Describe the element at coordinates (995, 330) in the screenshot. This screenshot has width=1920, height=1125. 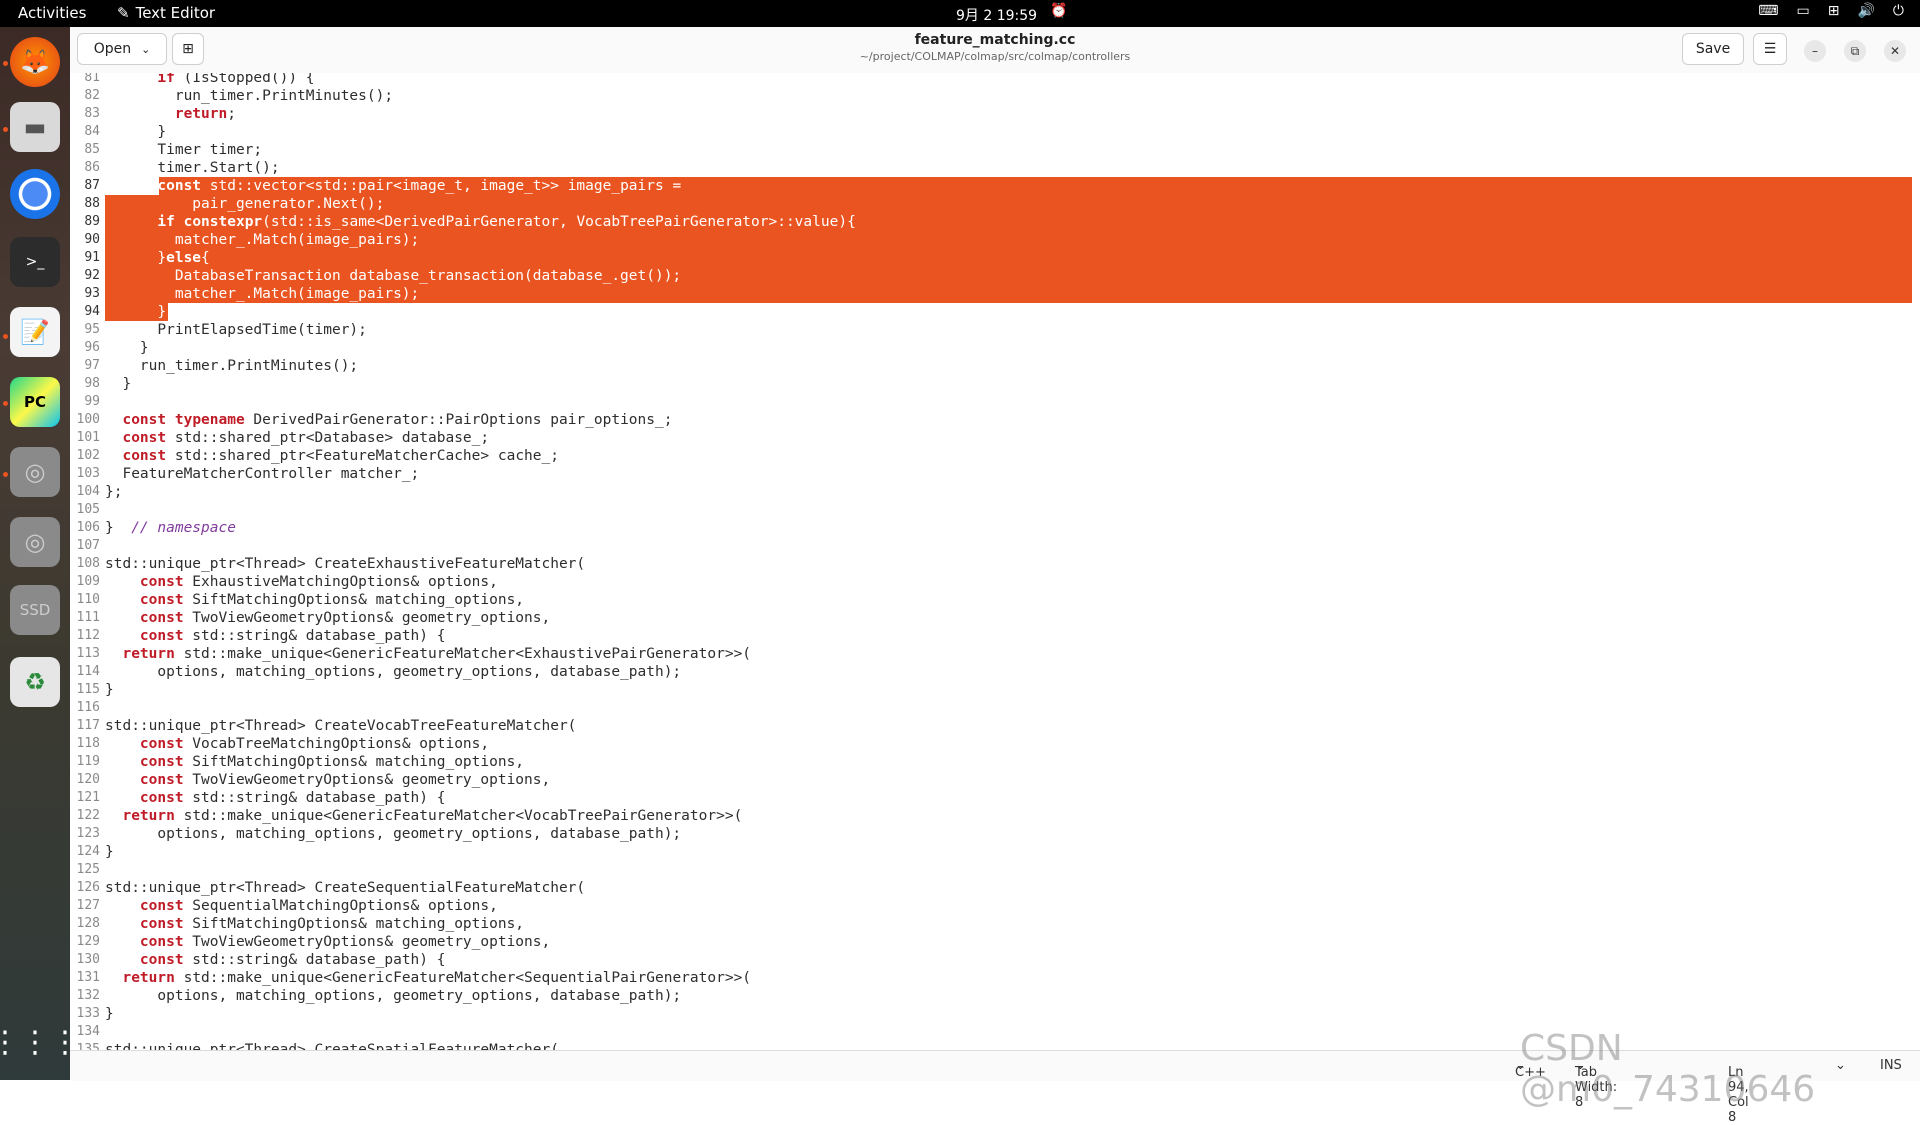
I see `code-line: 95 PrintElapsedTime(timer);` at that location.